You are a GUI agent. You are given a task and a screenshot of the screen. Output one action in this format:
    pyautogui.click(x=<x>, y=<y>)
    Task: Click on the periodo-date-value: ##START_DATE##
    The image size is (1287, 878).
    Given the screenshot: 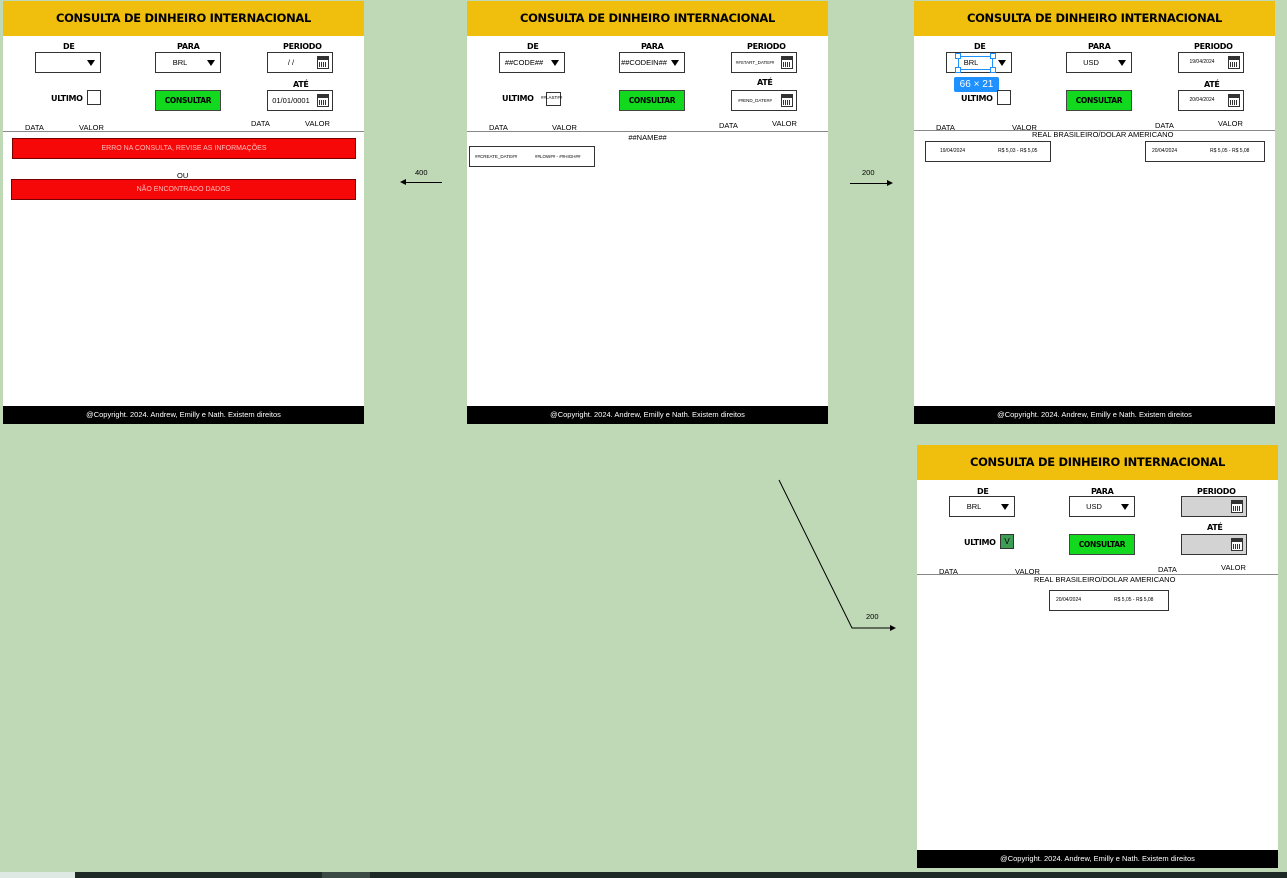 What is the action you would take?
    pyautogui.click(x=755, y=62)
    